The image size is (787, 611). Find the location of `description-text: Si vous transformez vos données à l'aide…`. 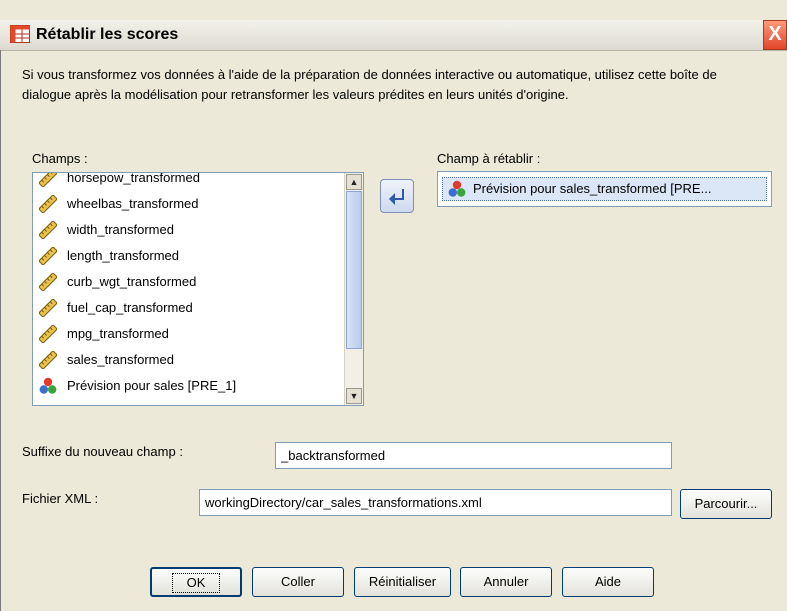

description-text: Si vous transformez vos données à l'aide… is located at coordinates (369, 84).